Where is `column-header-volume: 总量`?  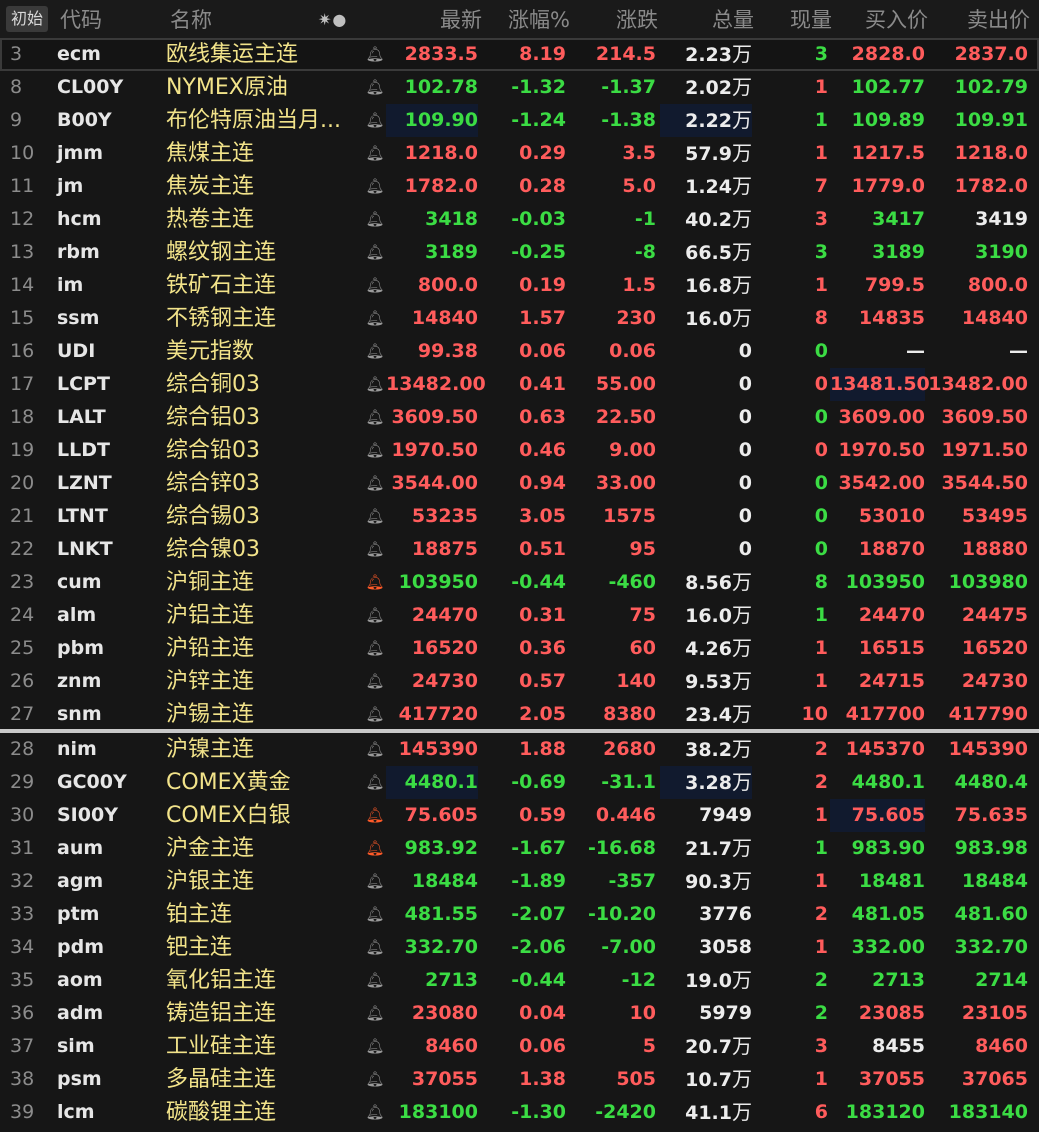 column-header-volume: 总量 is located at coordinates (707, 19).